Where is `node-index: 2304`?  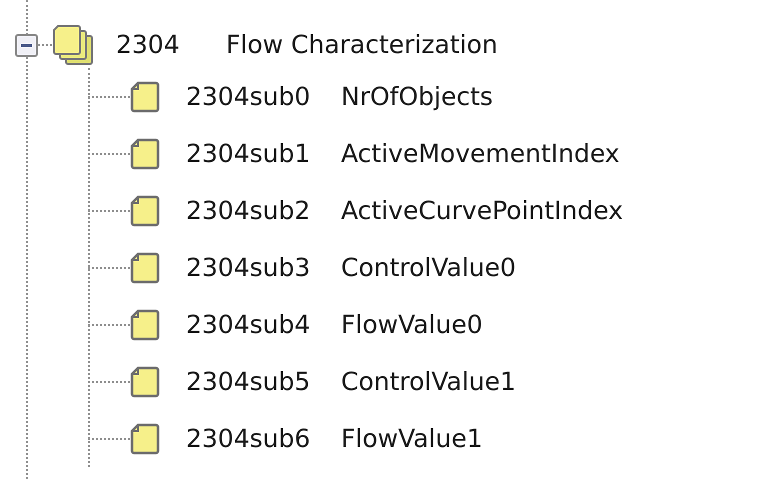
node-index: 2304 is located at coordinates (148, 45).